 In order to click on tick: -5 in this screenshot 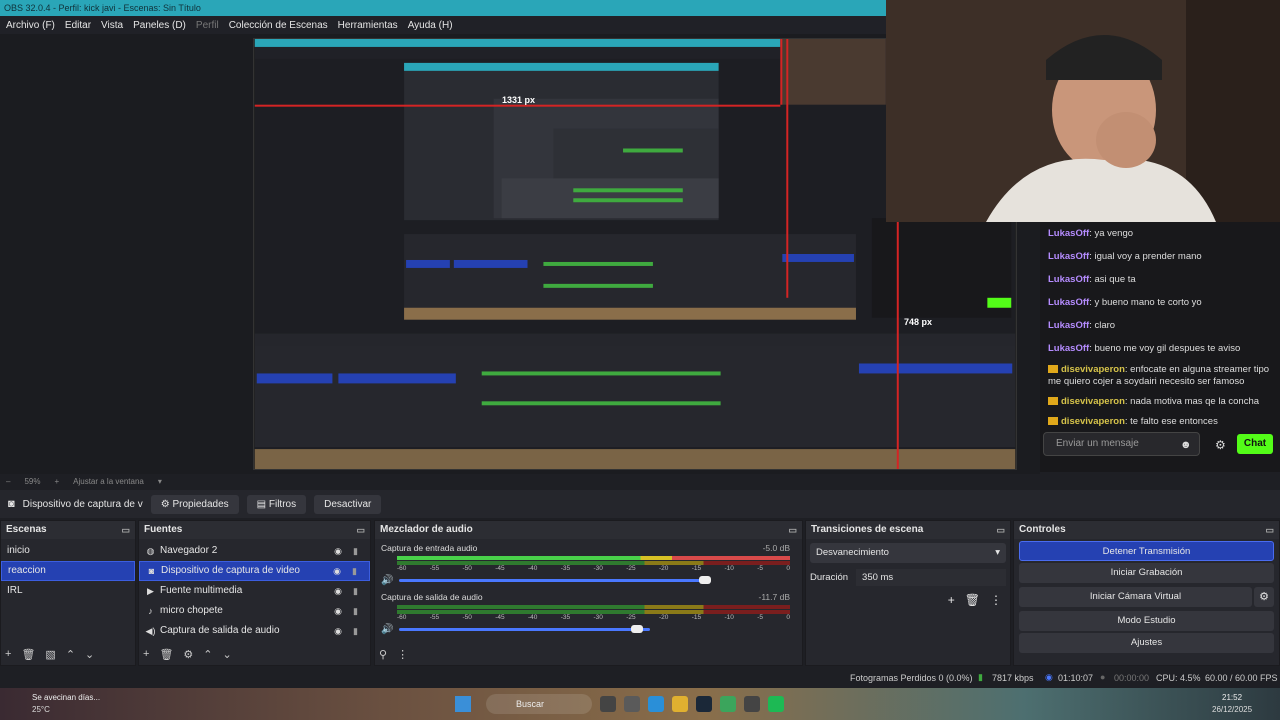, I will do `click(760, 568)`.